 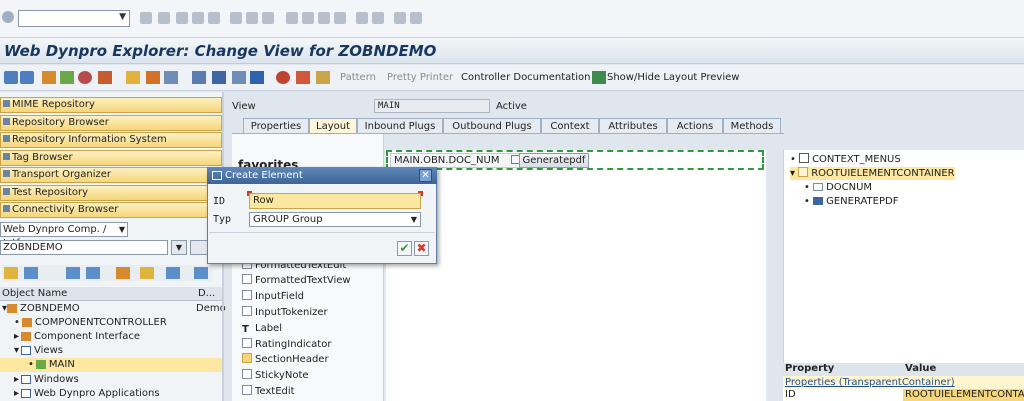 What do you see at coordinates (845, 159) in the screenshot?
I see `element-context-menus: • CONTEXT_MENUS` at bounding box center [845, 159].